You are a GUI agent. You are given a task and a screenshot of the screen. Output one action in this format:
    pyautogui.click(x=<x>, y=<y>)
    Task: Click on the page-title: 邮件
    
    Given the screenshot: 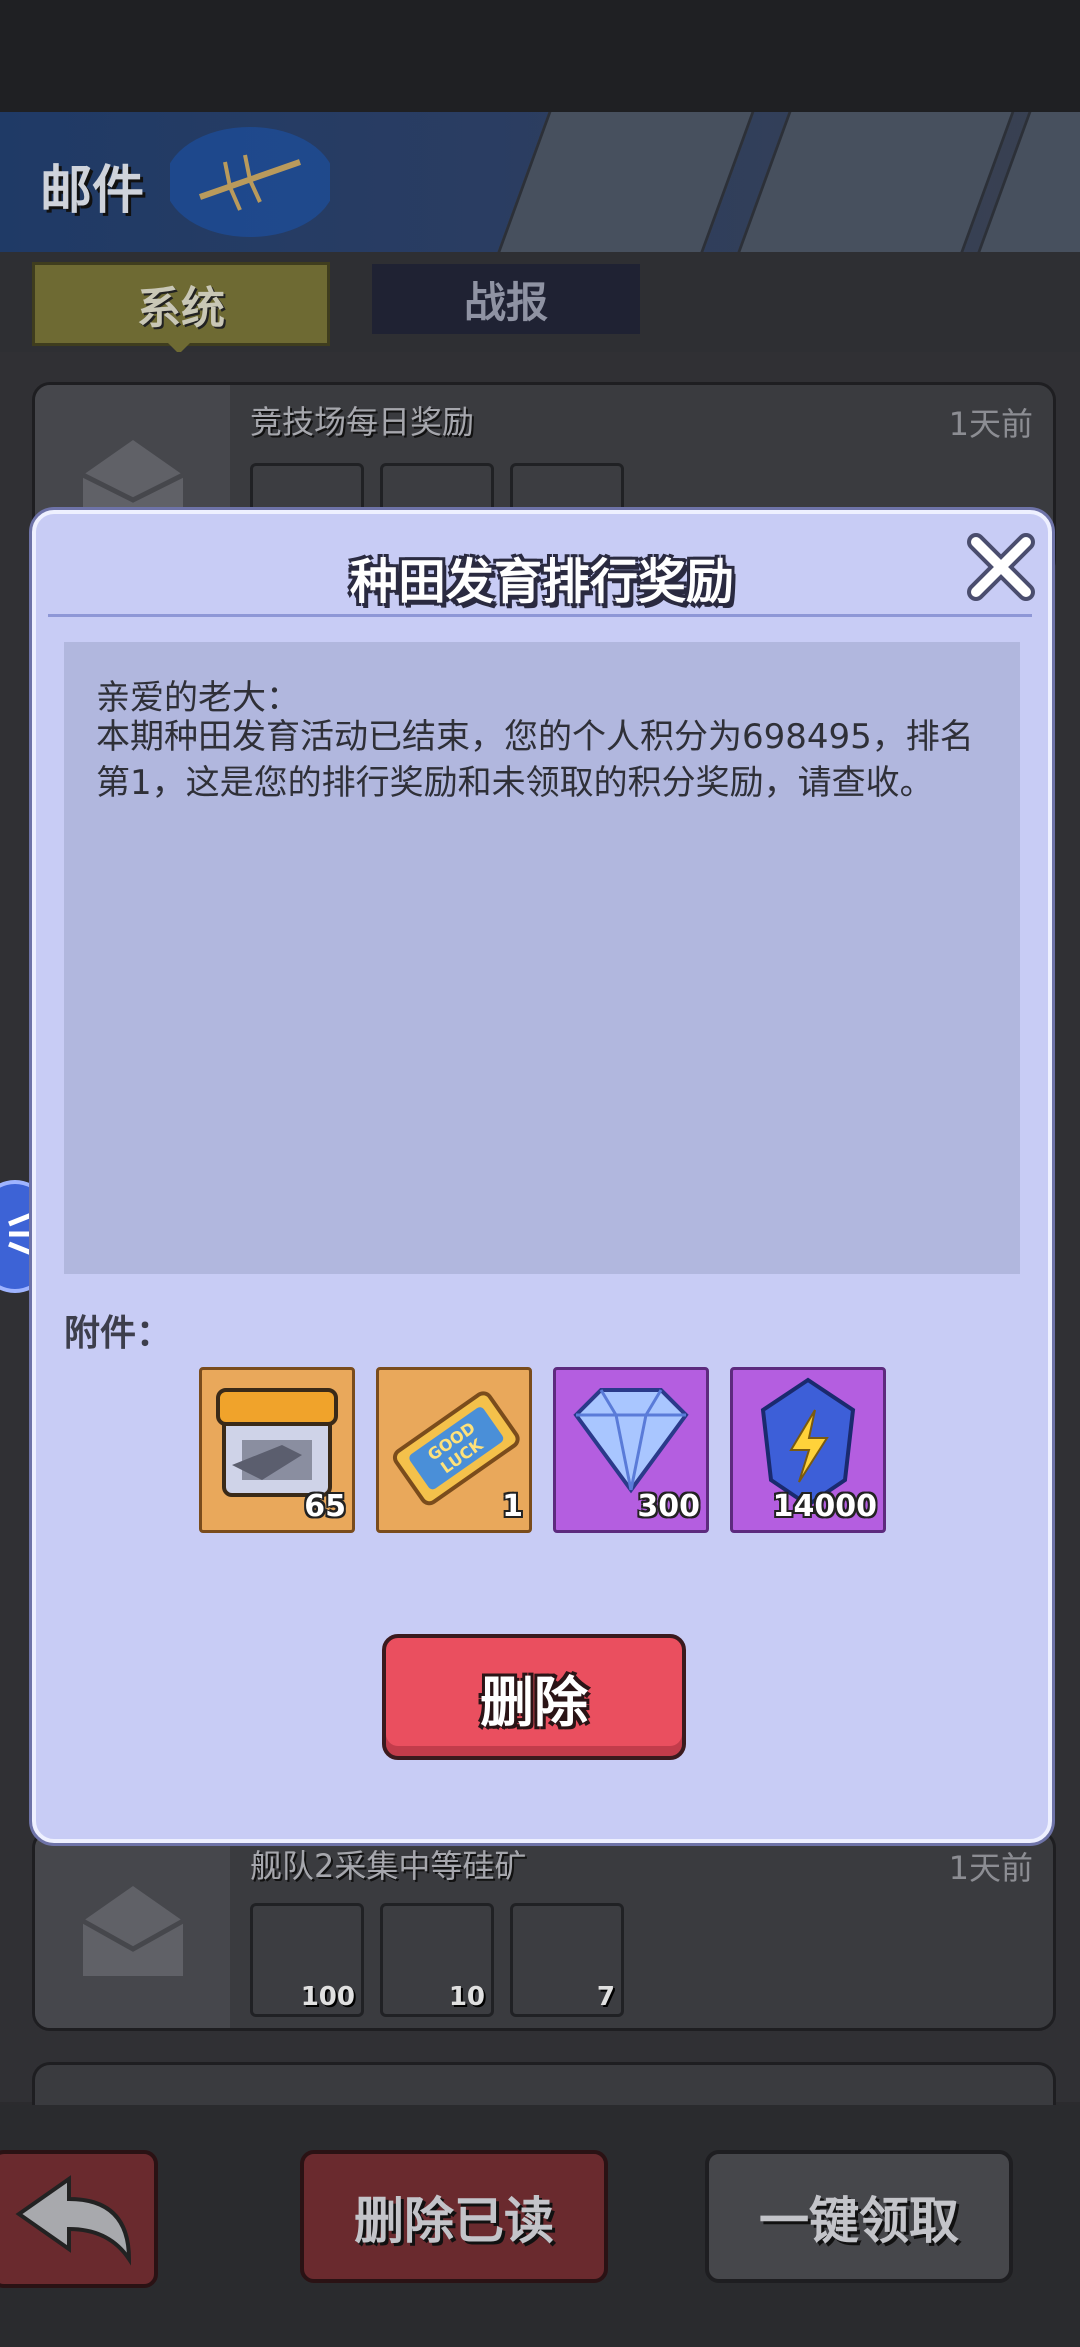 What is the action you would take?
    pyautogui.click(x=92, y=191)
    